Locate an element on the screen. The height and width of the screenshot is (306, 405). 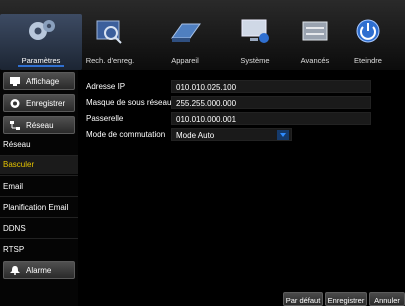
save-button-label: Enregistrer is located at coordinates (346, 300).